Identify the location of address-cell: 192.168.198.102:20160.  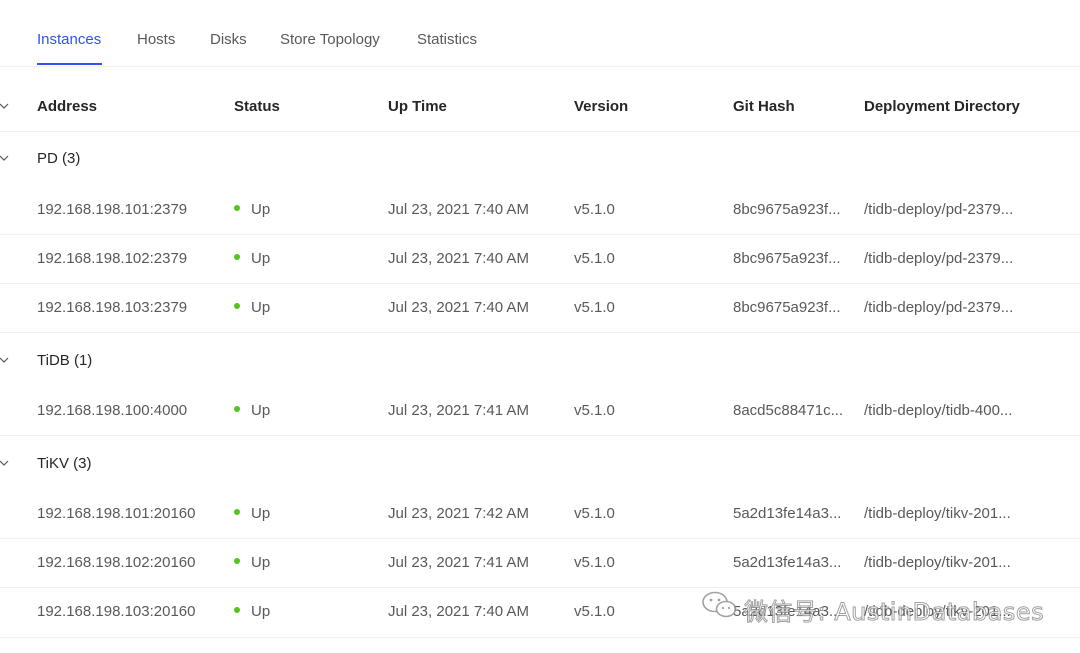
(116, 562).